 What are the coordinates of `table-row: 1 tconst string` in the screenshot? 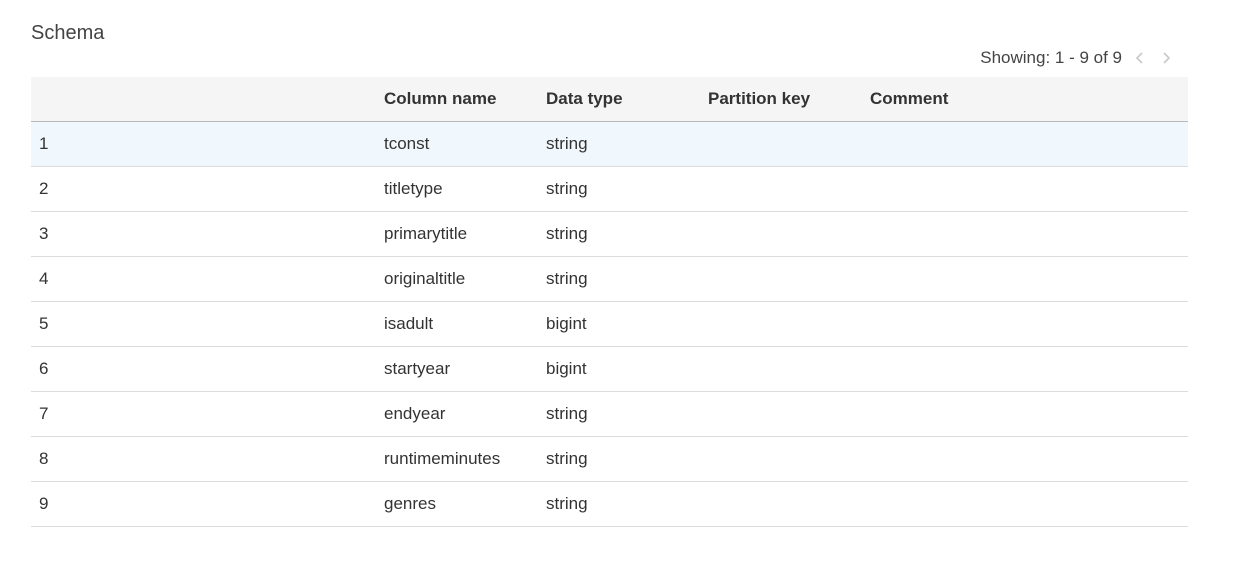 It's located at (609, 144).